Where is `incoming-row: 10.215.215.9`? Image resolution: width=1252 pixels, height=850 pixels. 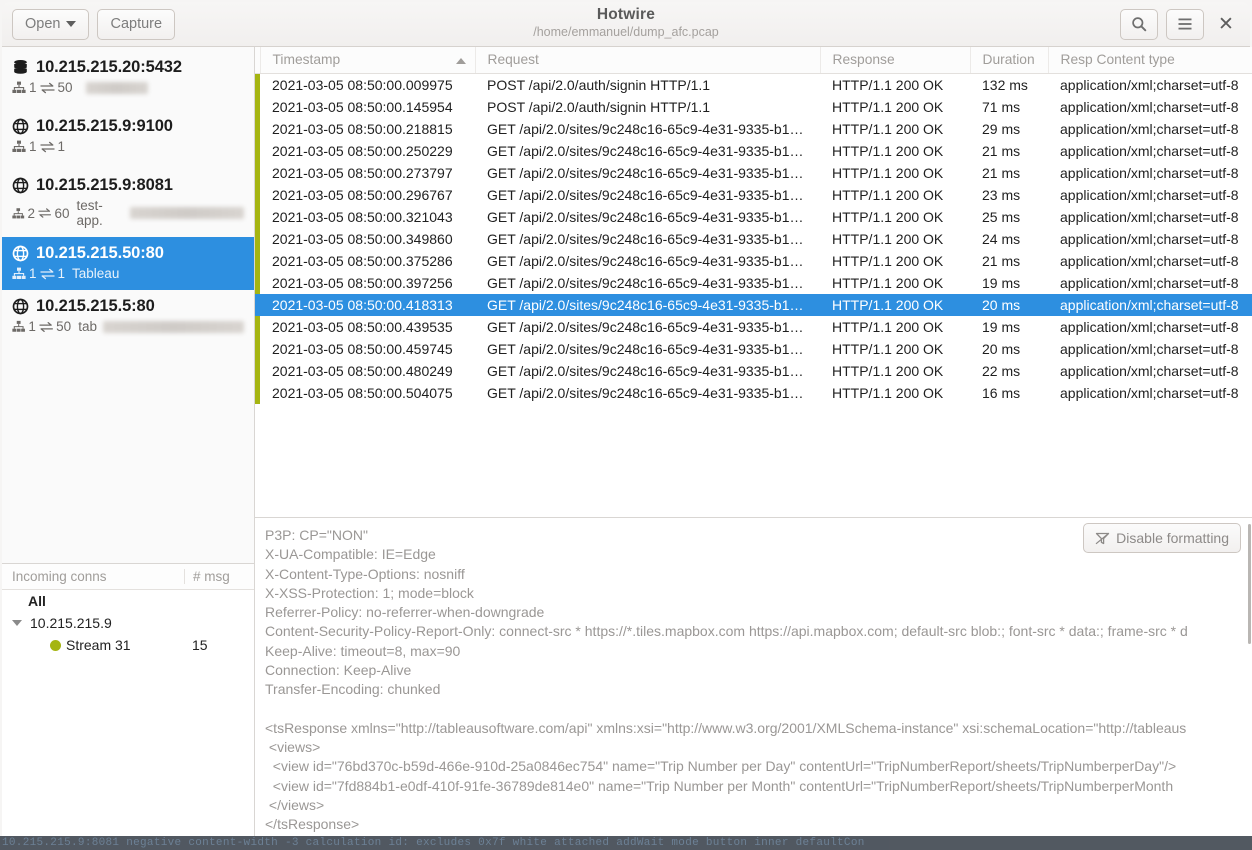 incoming-row: 10.215.215.9 is located at coordinates (128, 623).